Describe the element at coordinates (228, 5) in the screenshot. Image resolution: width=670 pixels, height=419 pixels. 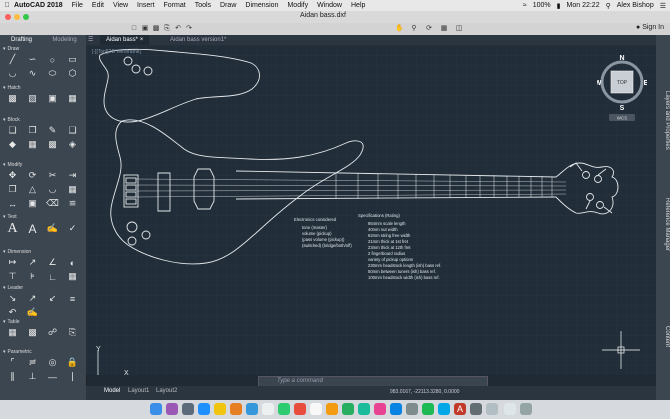
I see `menu-draw: Draw` at that location.